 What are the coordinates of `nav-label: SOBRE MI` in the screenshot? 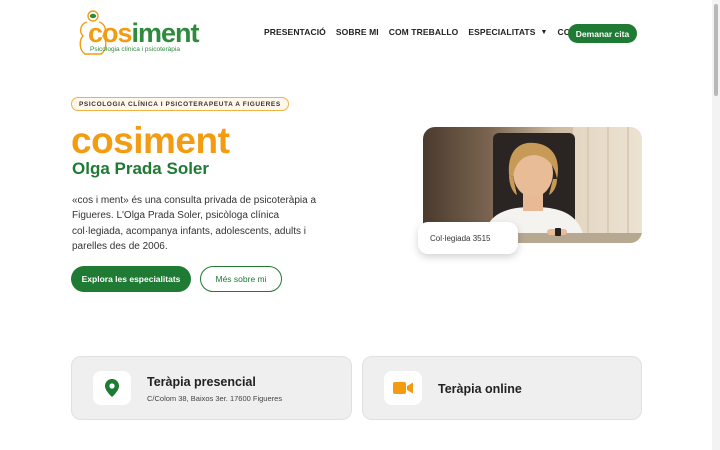 It's located at (357, 32).